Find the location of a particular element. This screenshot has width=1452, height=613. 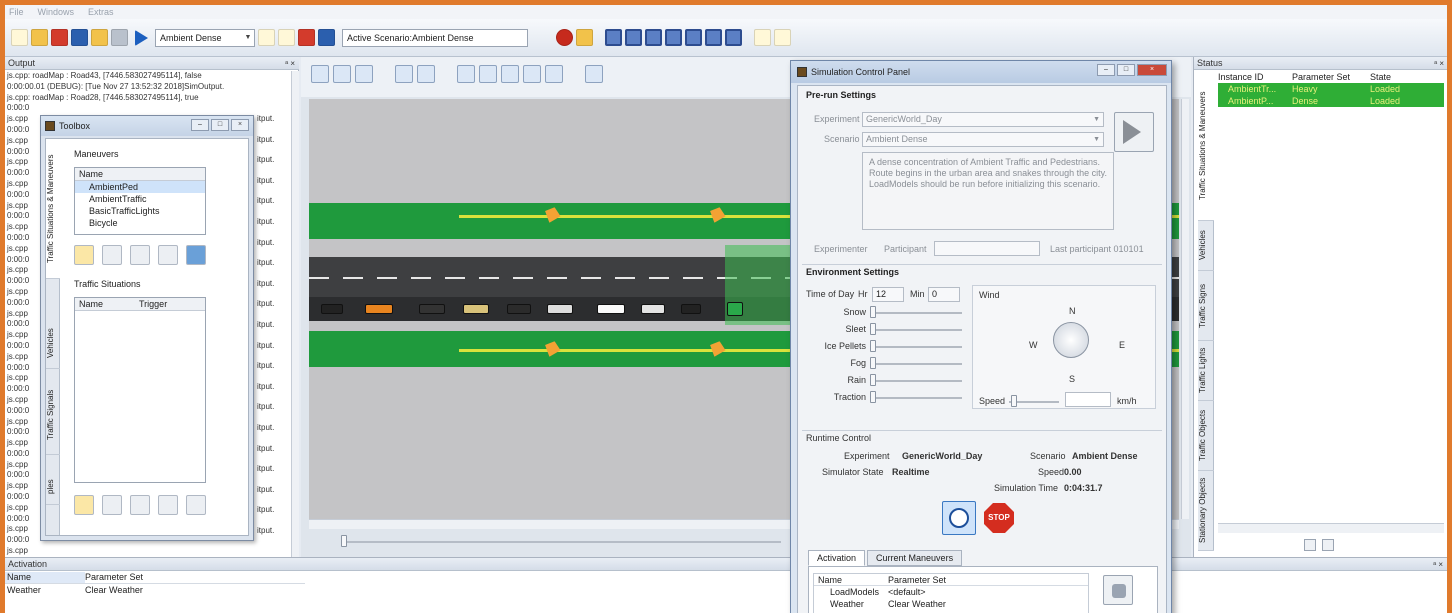

status-tab: Vehicles is located at coordinates (1206, 246).